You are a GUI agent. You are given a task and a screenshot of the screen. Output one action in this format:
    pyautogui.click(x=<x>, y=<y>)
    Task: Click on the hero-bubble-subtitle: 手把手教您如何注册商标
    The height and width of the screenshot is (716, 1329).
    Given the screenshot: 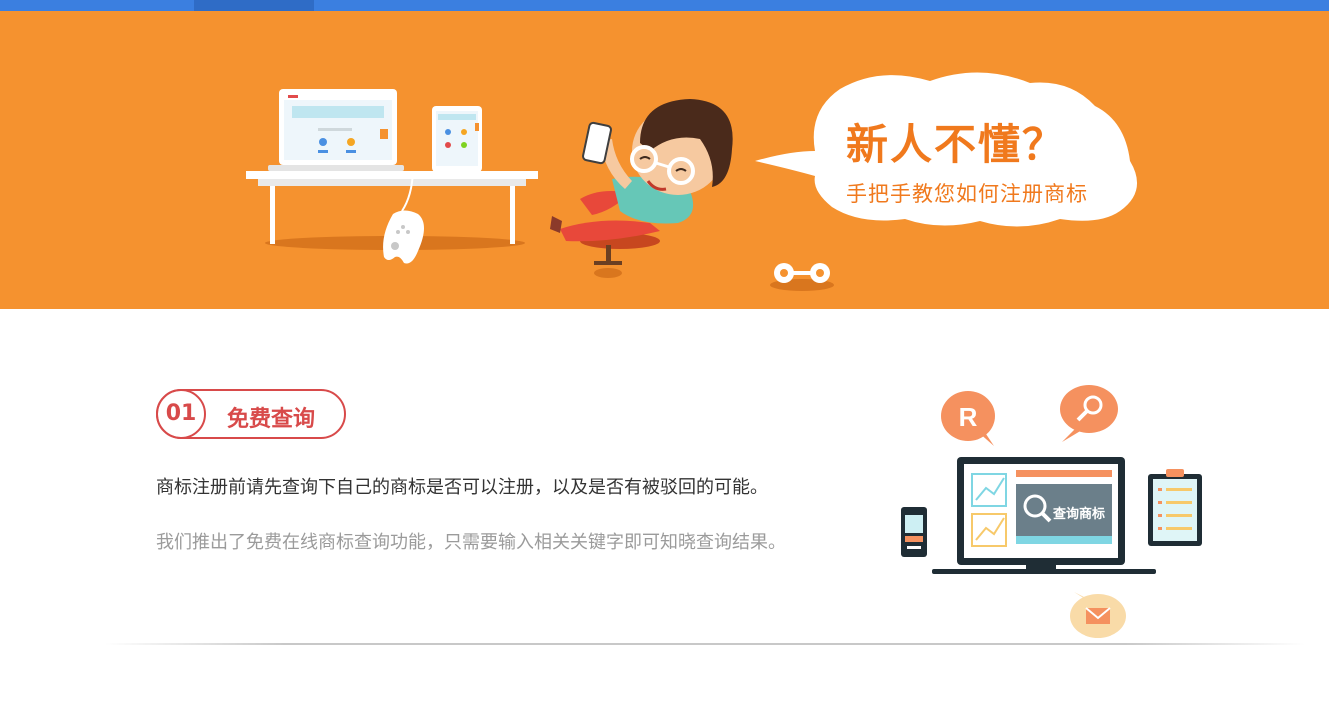 What is the action you would take?
    pyautogui.click(x=967, y=194)
    